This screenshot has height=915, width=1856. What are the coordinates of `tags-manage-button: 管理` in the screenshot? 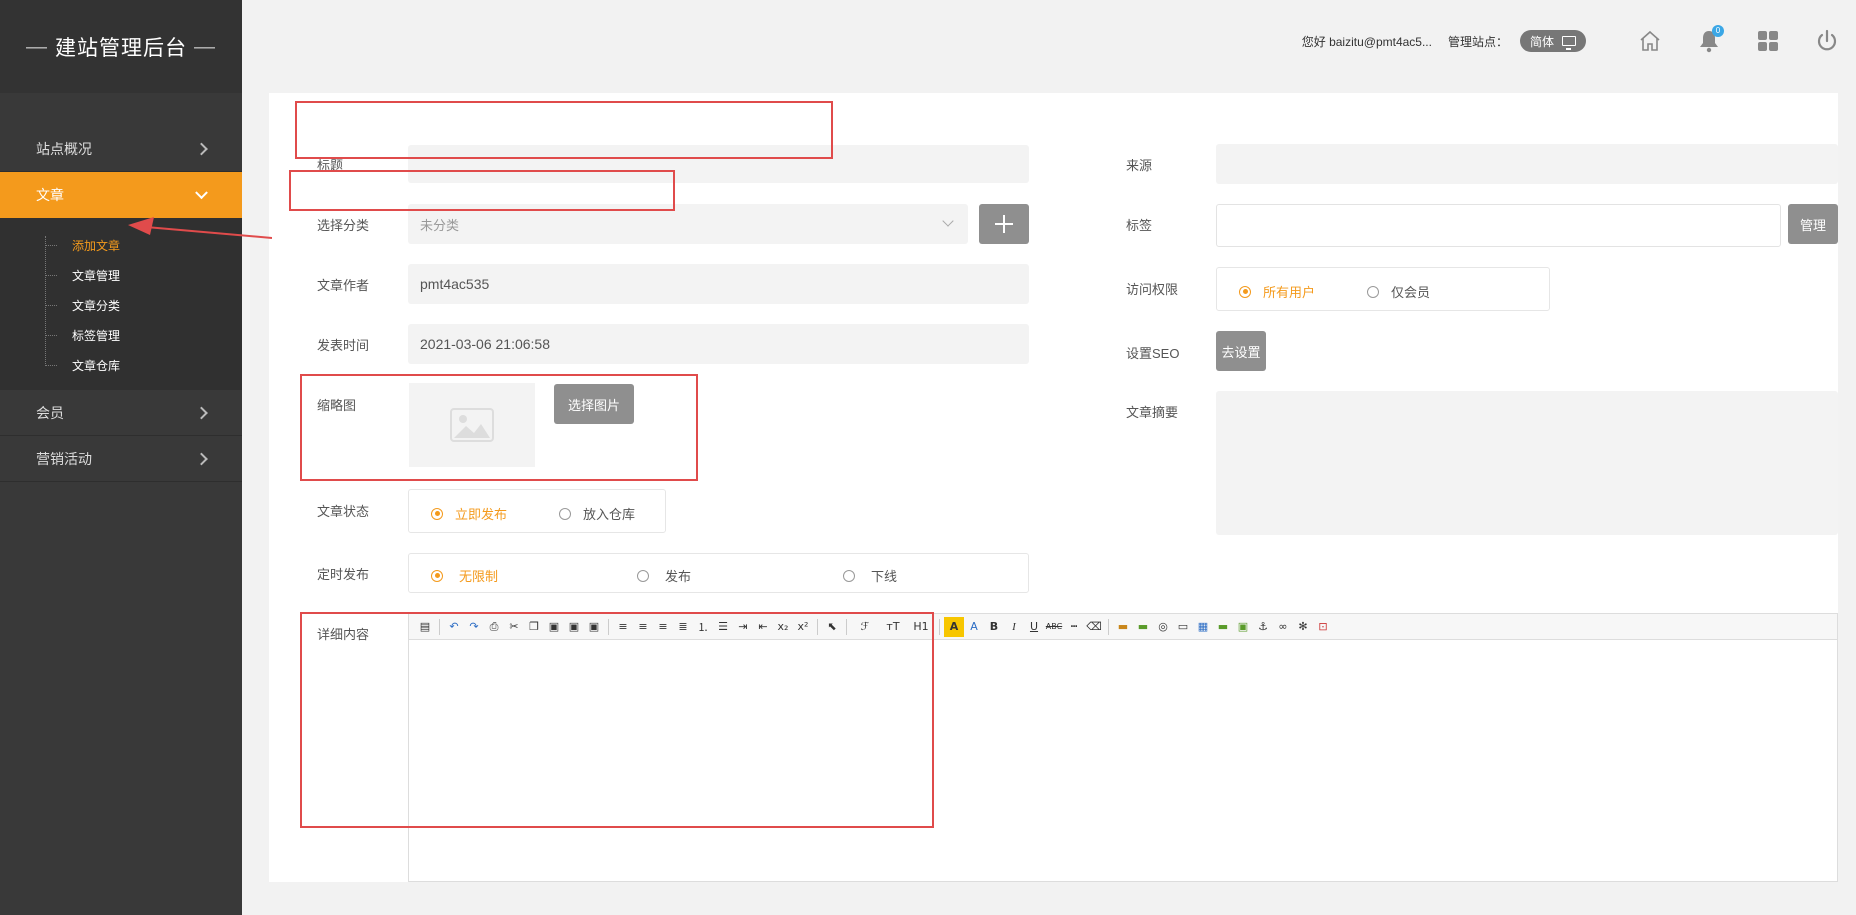 It's located at (1813, 224).